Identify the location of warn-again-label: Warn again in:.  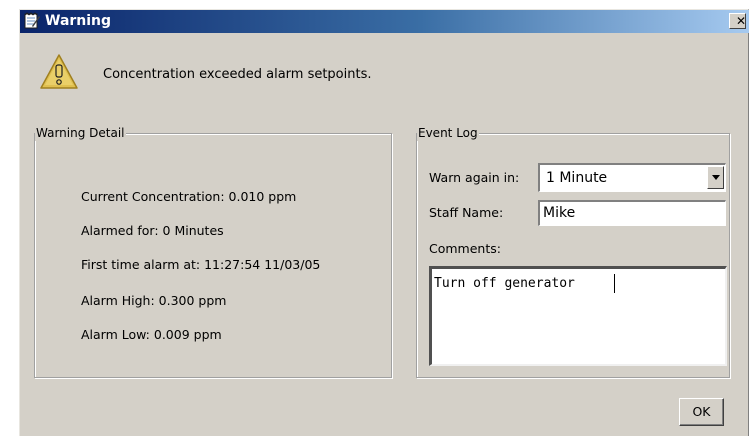
(474, 177).